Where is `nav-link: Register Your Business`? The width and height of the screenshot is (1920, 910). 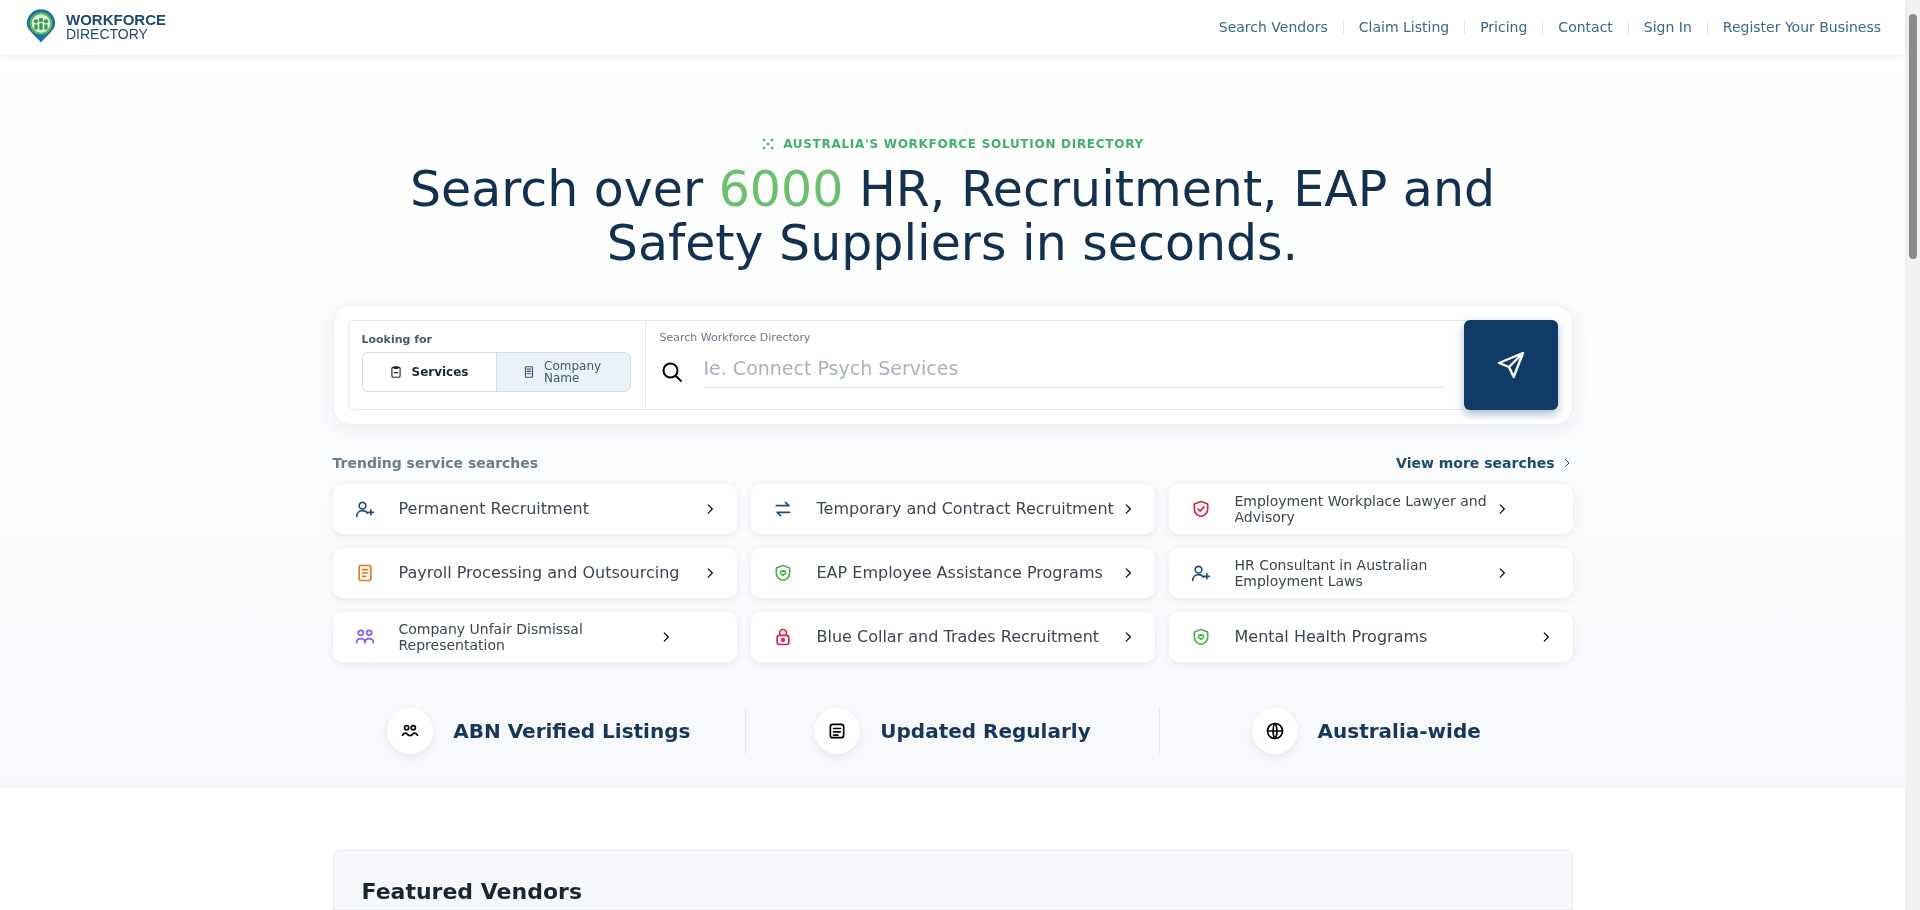 nav-link: Register Your Business is located at coordinates (1801, 27).